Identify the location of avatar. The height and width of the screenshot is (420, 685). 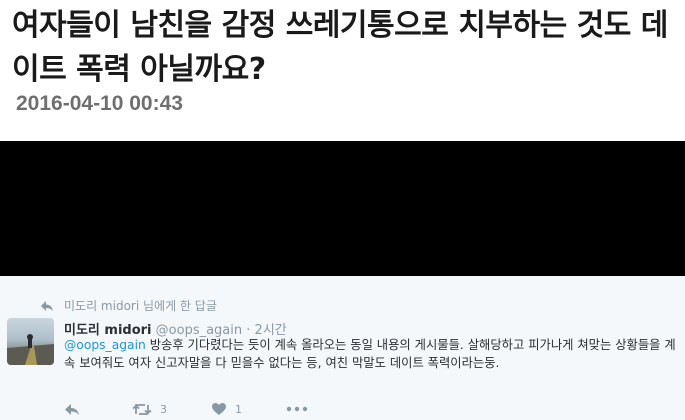
(30, 341).